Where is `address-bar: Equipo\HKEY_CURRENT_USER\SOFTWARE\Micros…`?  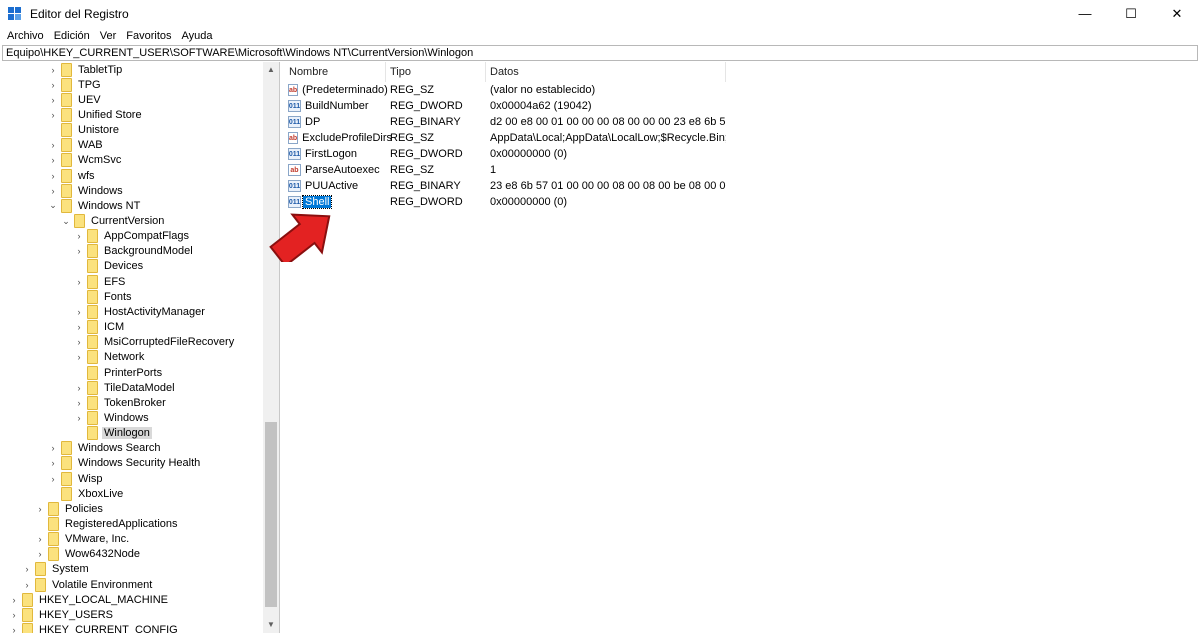
address-bar: Equipo\HKEY_CURRENT_USER\SOFTWARE\Micros… is located at coordinates (600, 53).